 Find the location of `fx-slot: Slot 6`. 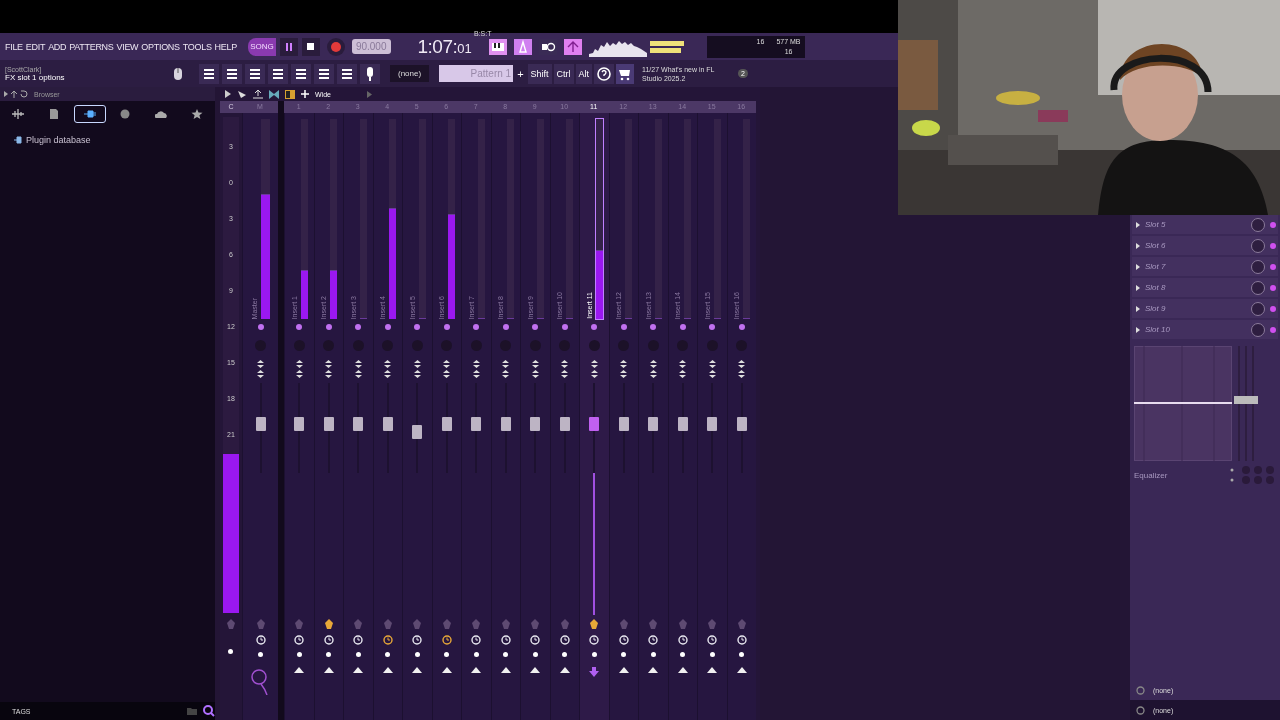

fx-slot: Slot 6 is located at coordinates (1205, 245).